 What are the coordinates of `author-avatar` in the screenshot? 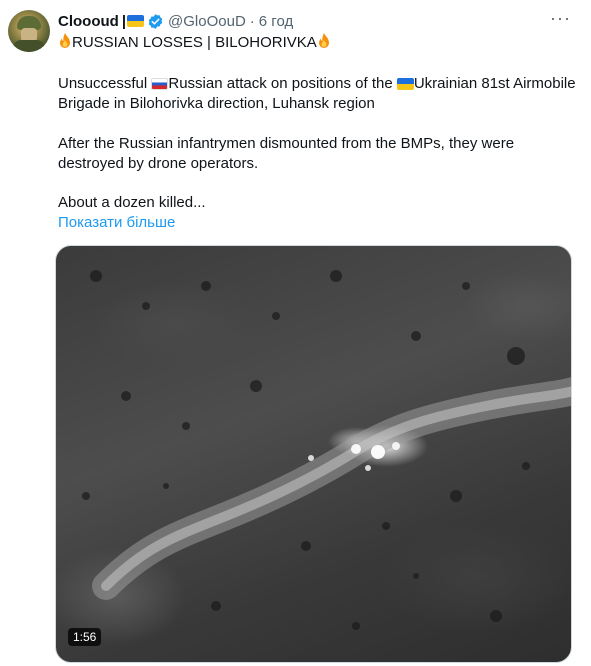 It's located at (29, 31).